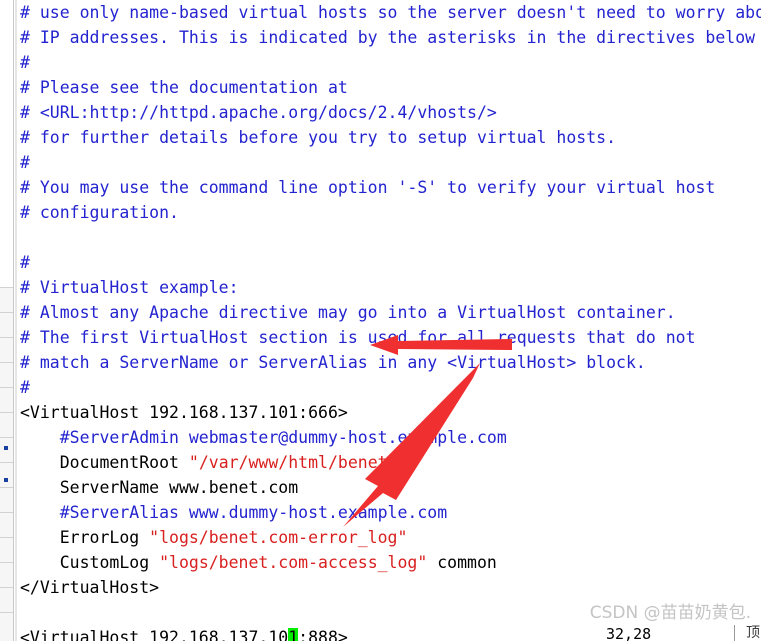  What do you see at coordinates (390, 287) in the screenshot?
I see `code-line: # VirtualHost example:` at bounding box center [390, 287].